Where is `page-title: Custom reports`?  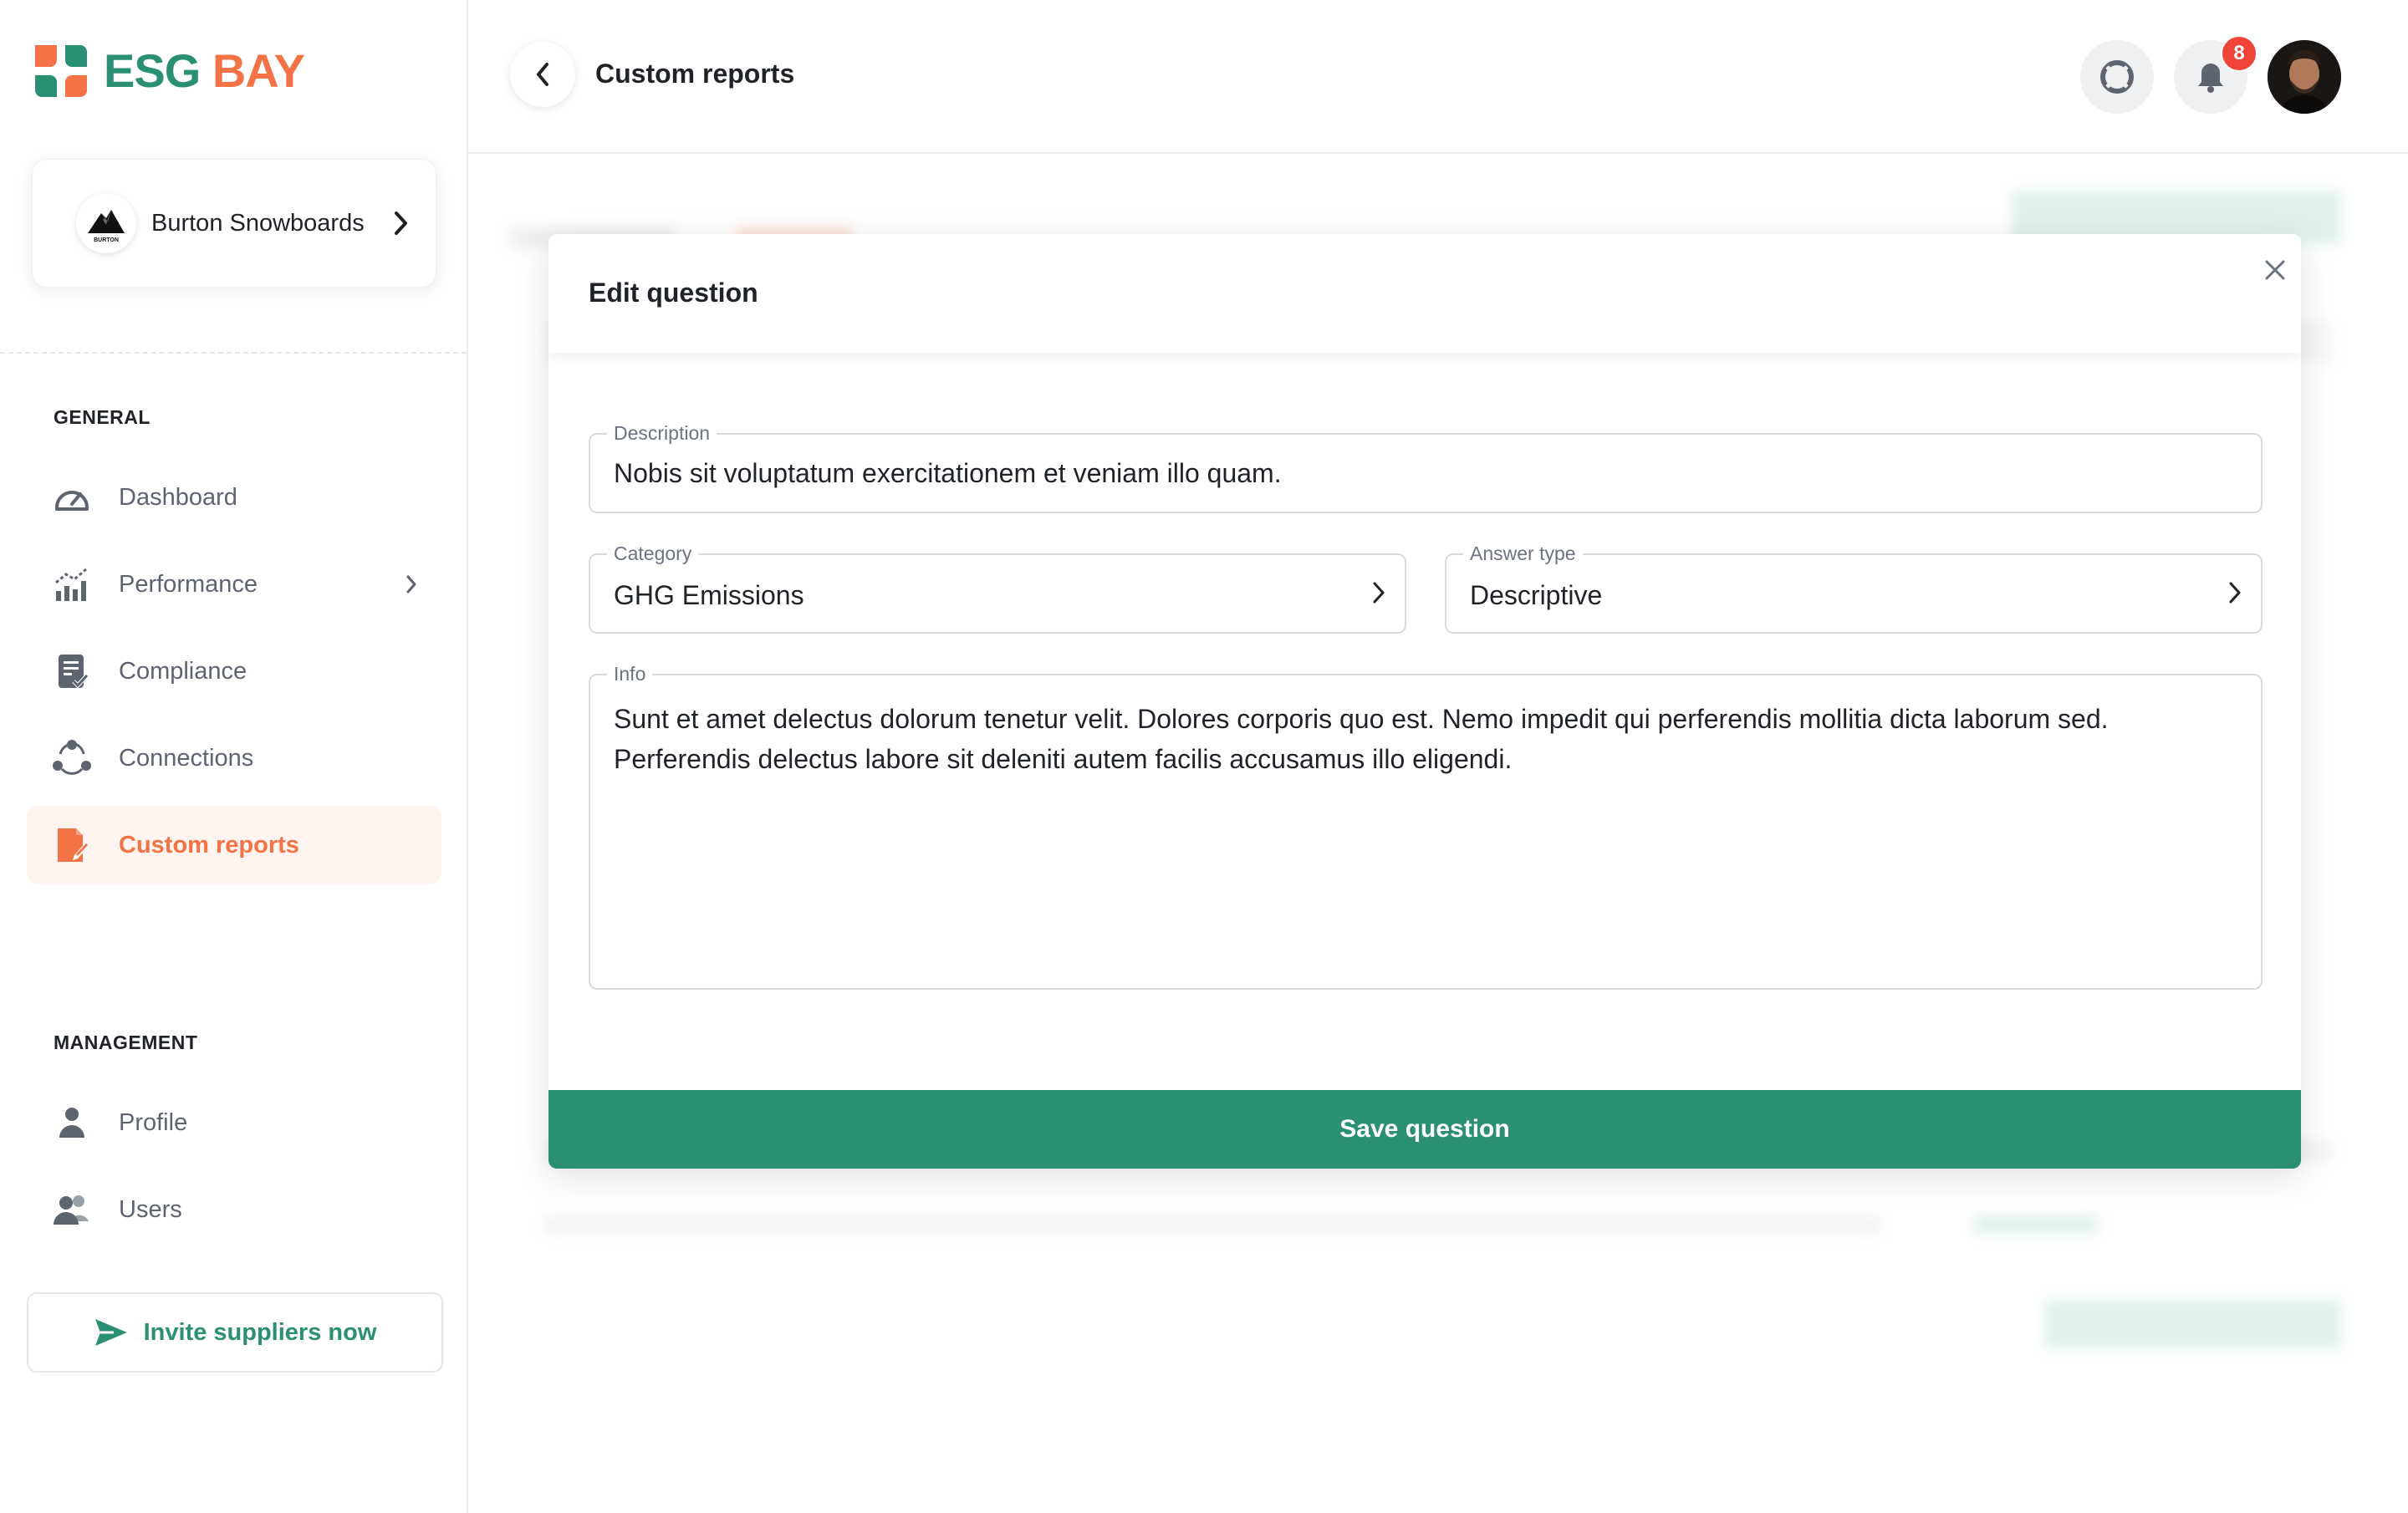 page-title: Custom reports is located at coordinates (695, 74).